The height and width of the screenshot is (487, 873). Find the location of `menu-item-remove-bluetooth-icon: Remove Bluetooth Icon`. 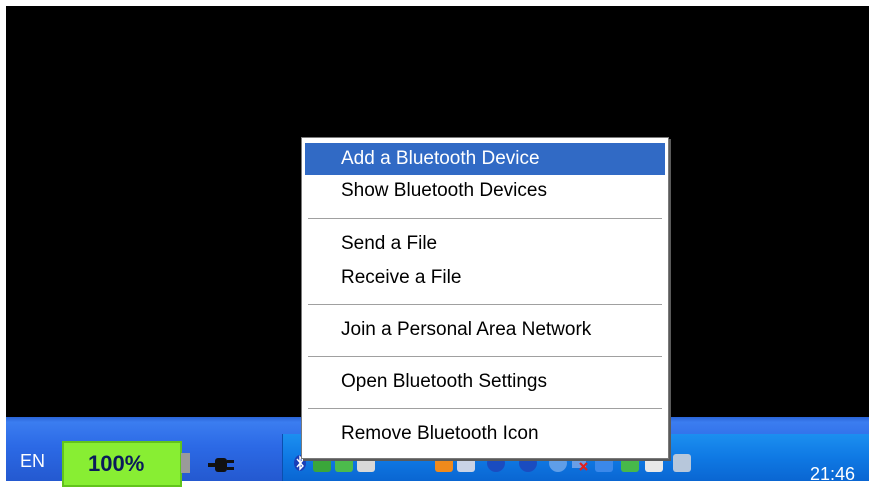

menu-item-remove-bluetooth-icon: Remove Bluetooth Icon is located at coordinates (485, 434).